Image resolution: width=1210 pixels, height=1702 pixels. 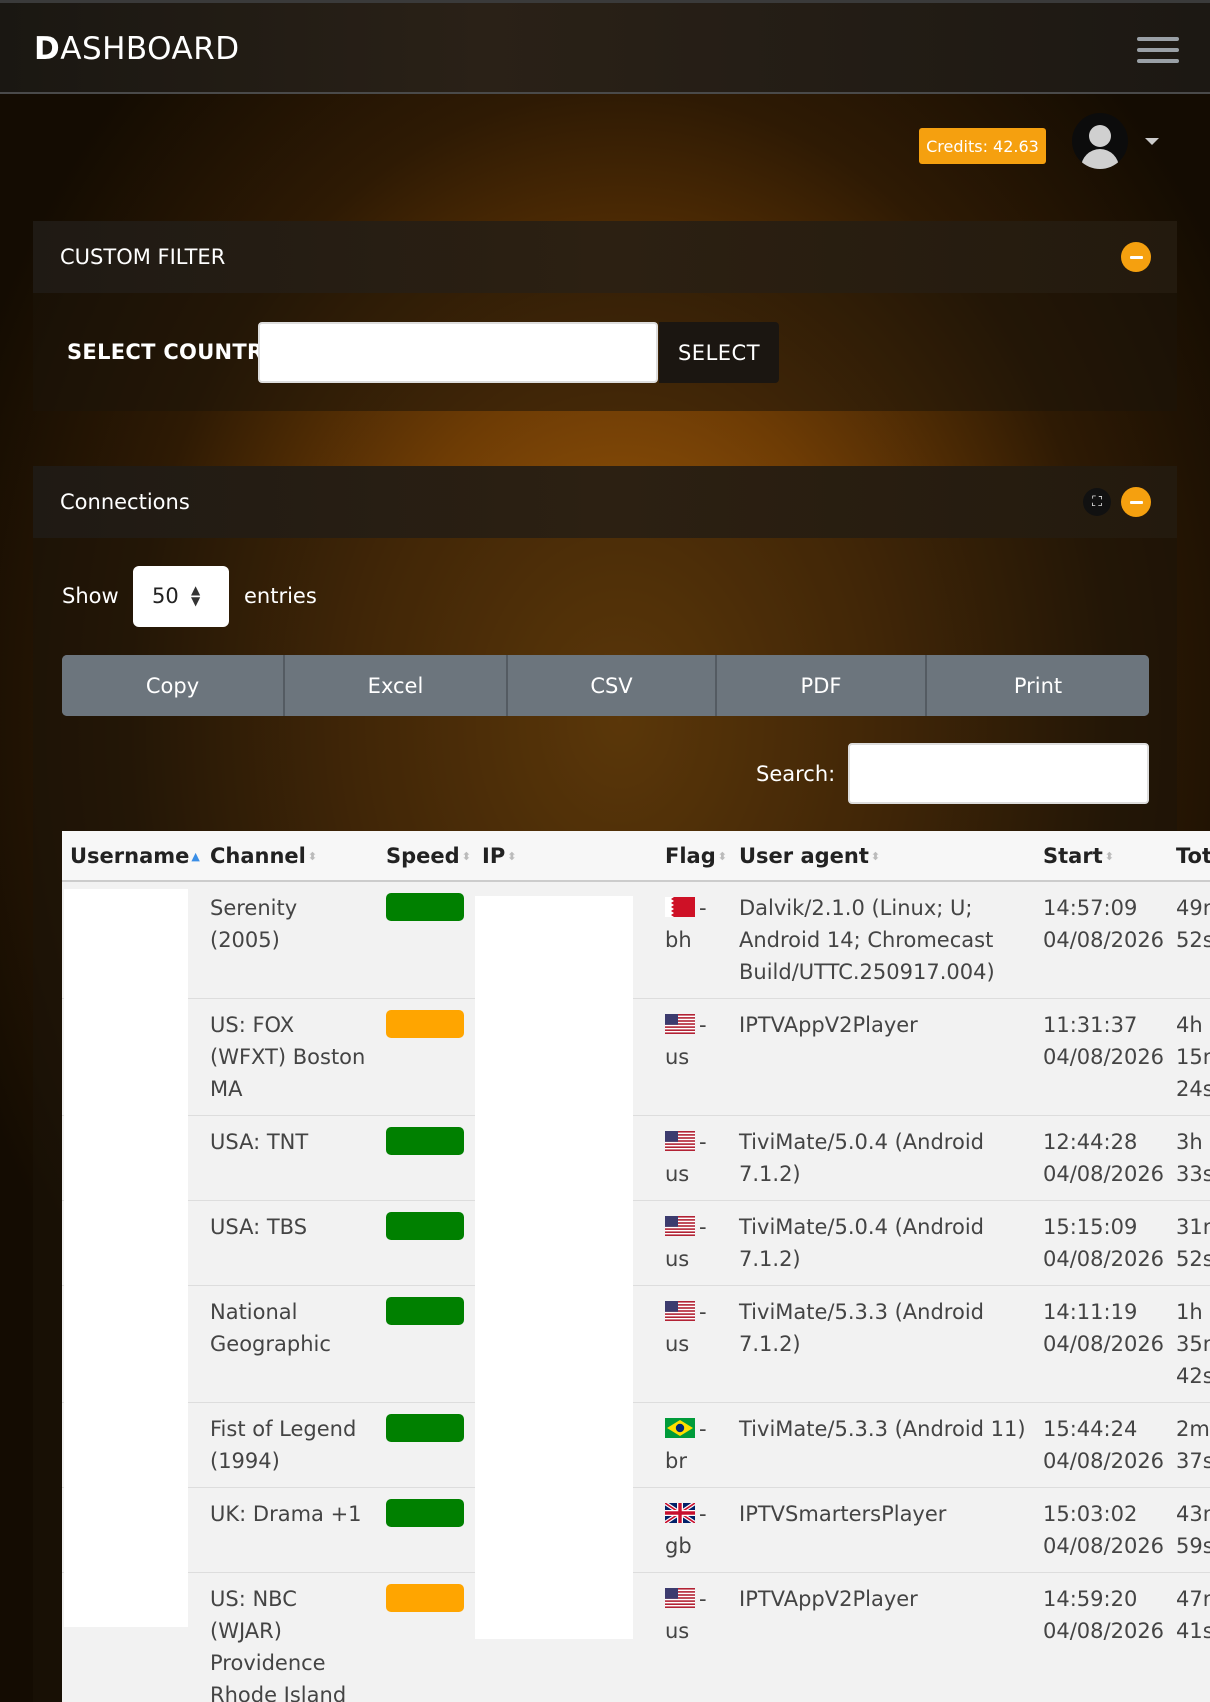 What do you see at coordinates (1101, 856) in the screenshot?
I see `col-start: Start ⬍` at bounding box center [1101, 856].